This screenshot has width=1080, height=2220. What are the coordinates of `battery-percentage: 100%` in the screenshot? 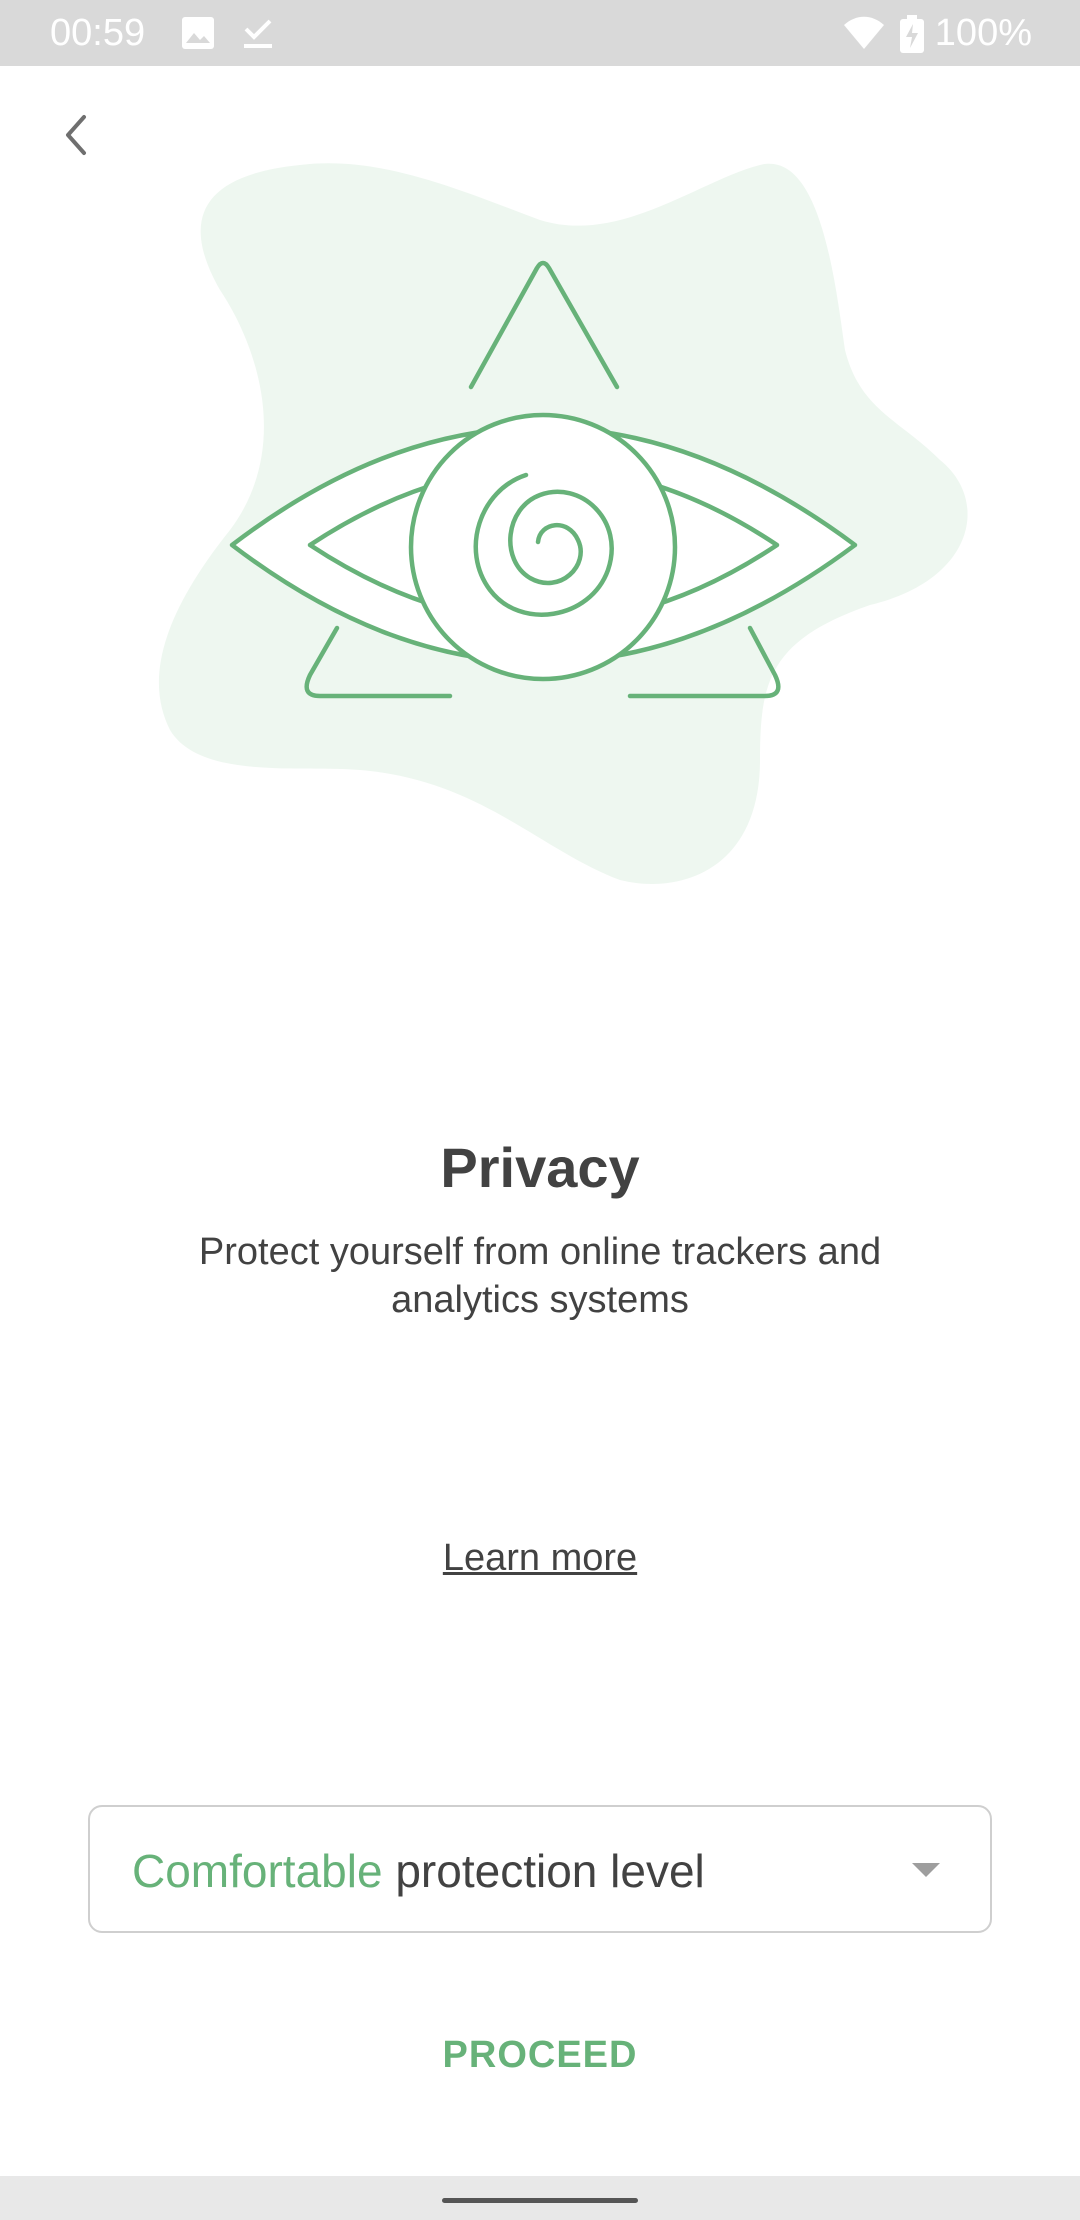 It's located at (983, 33).